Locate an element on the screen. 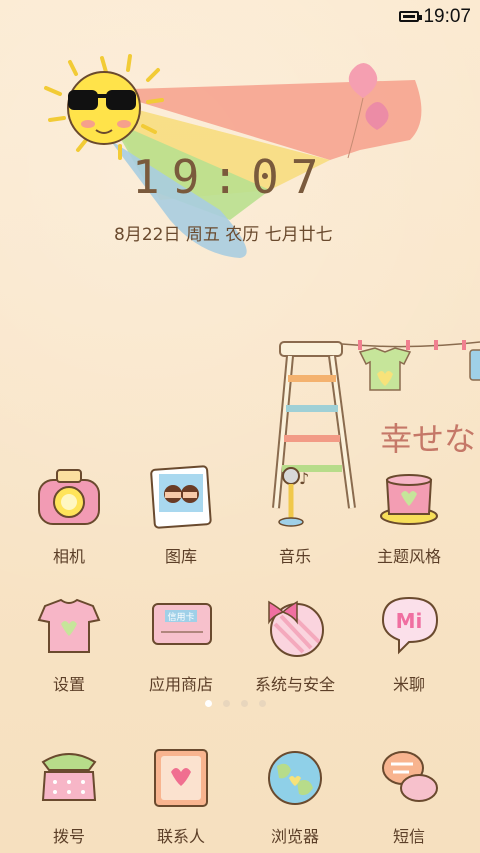  settings-icon is located at coordinates (69, 625).